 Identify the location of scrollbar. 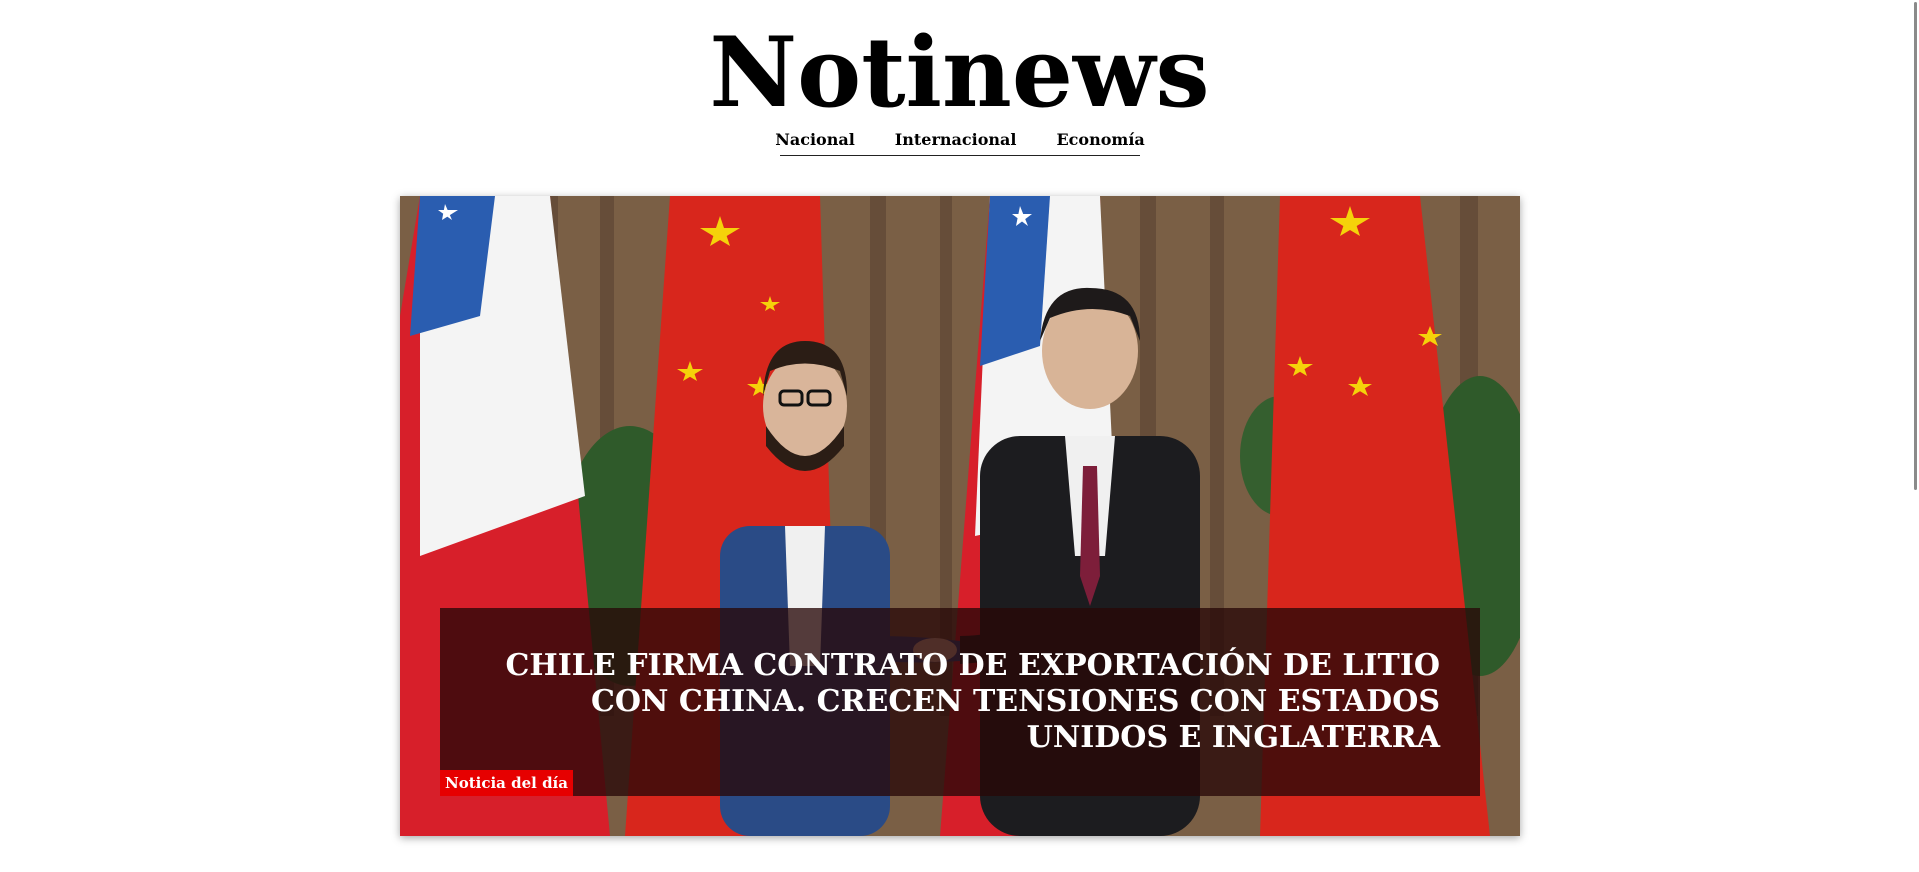
(1915, 436).